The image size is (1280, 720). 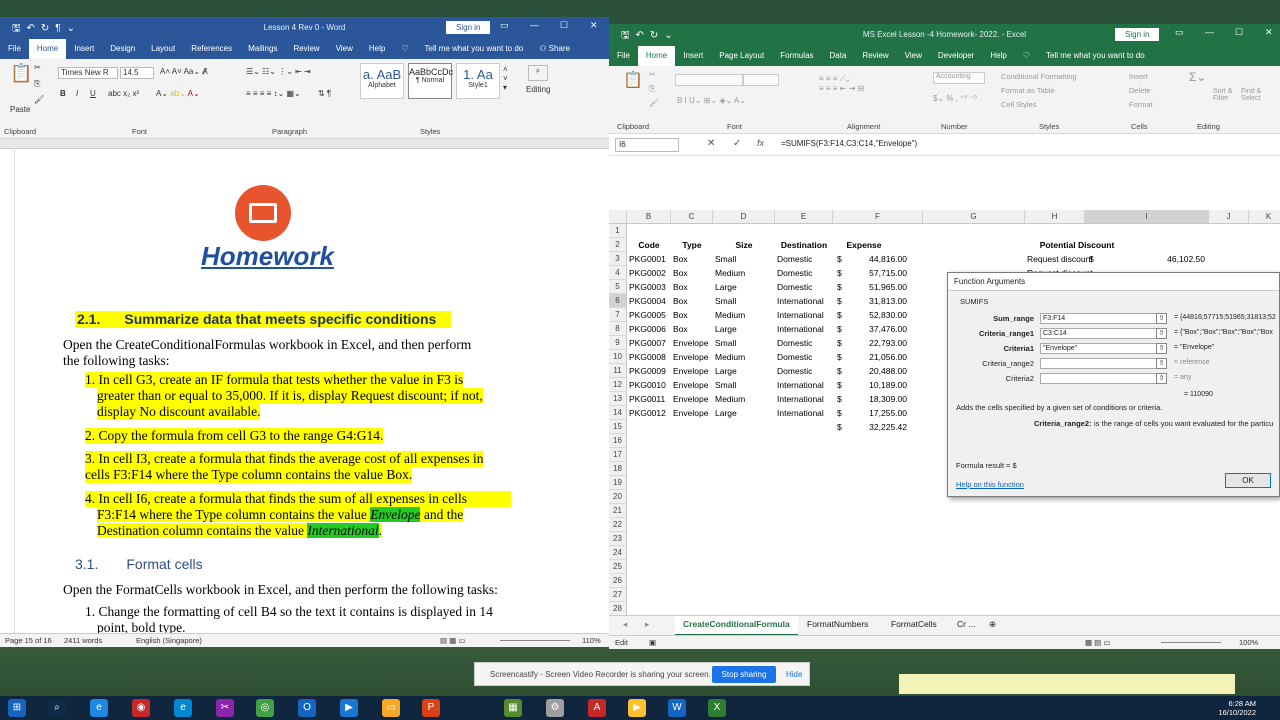 I want to click on table-cell: 32,225.42, so click(x=864, y=427).